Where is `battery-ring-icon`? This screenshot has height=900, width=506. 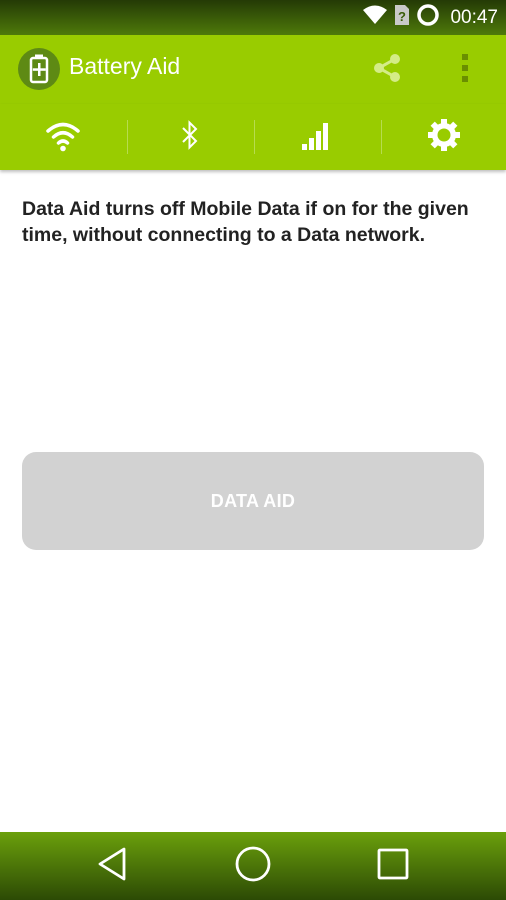
battery-ring-icon is located at coordinates (428, 17).